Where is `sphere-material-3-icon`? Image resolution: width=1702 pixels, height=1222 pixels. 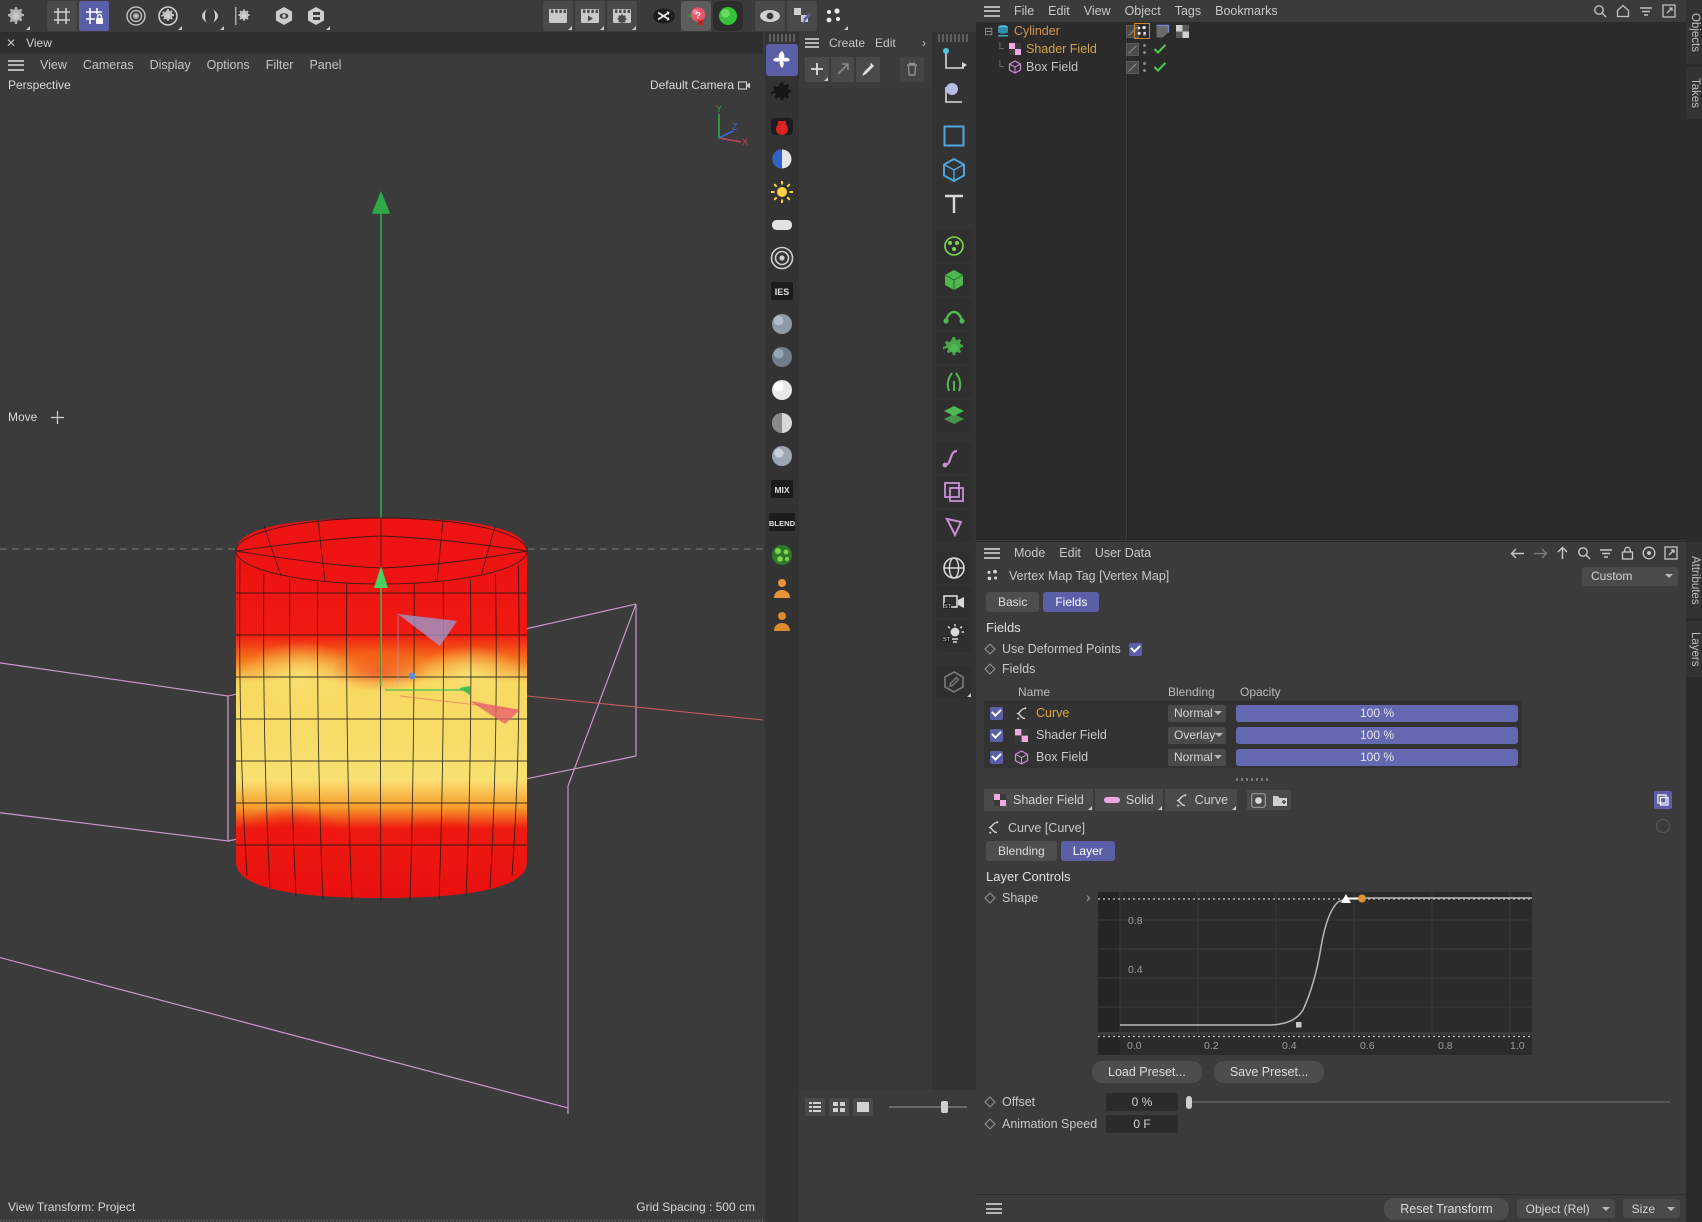
sphere-material-3-icon is located at coordinates (782, 390).